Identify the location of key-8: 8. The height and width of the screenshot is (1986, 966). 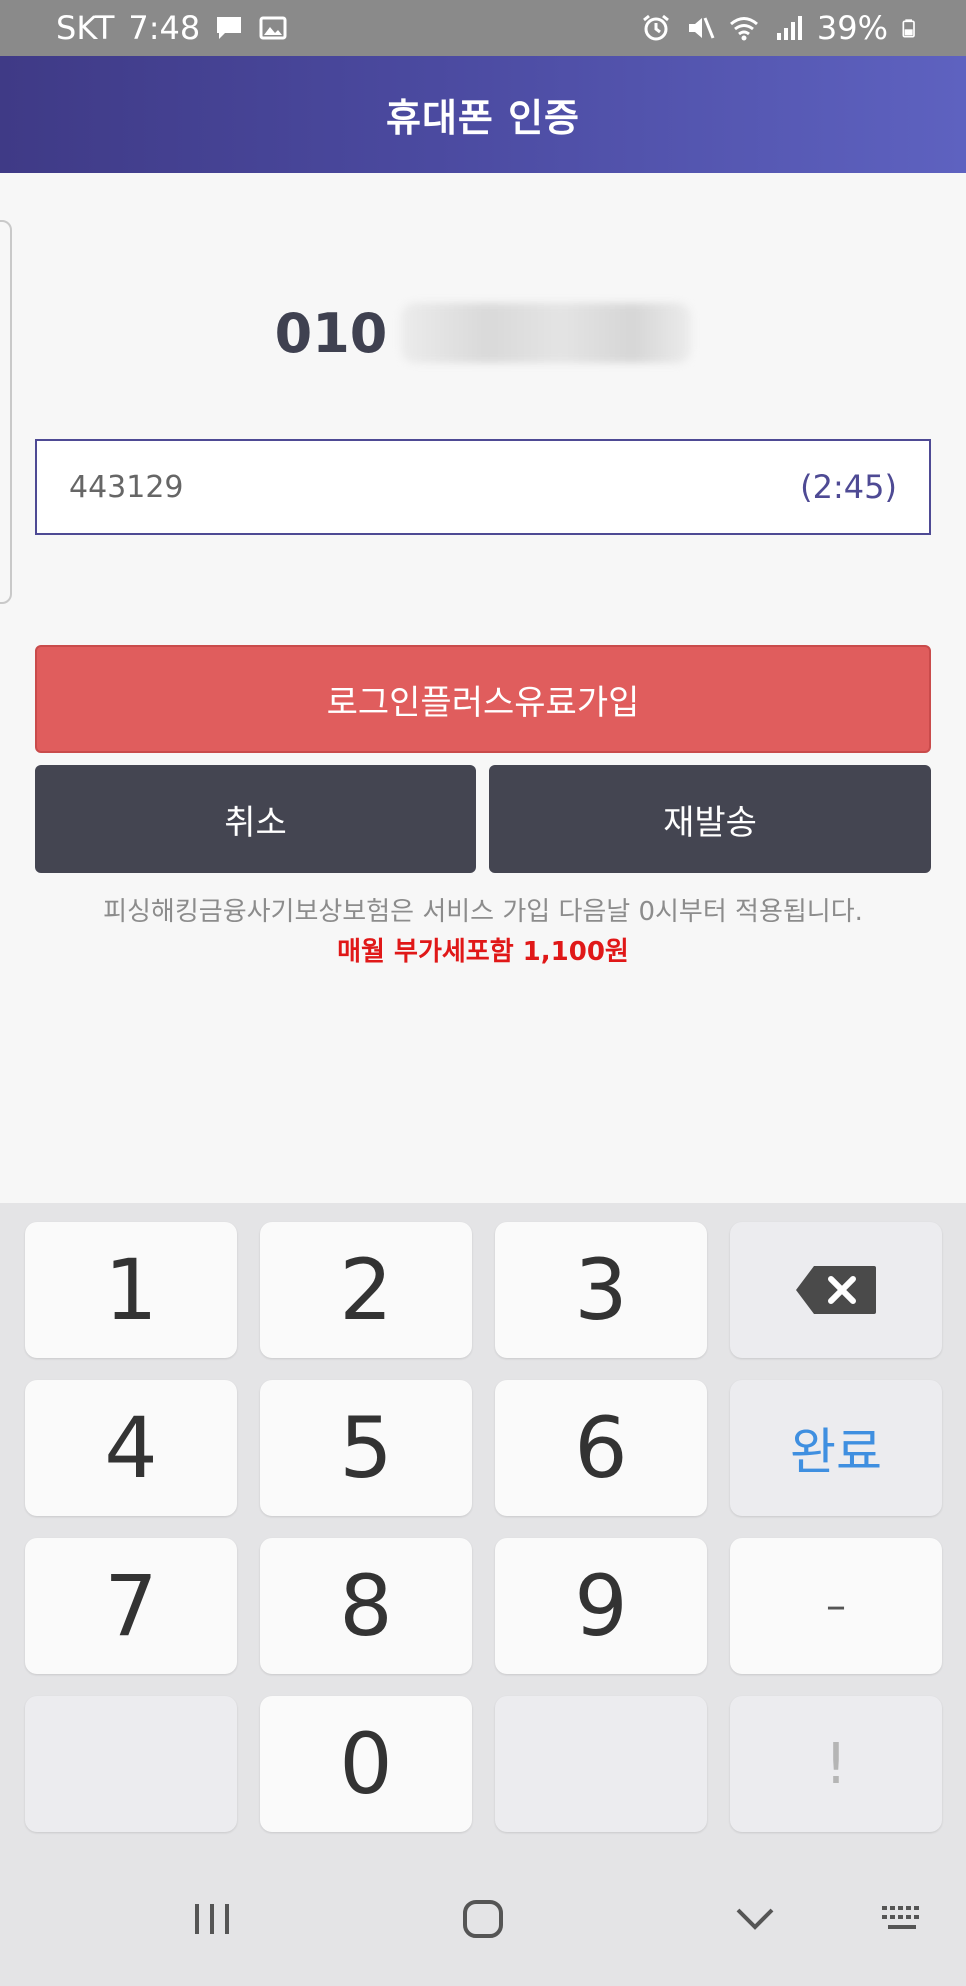
(366, 1606).